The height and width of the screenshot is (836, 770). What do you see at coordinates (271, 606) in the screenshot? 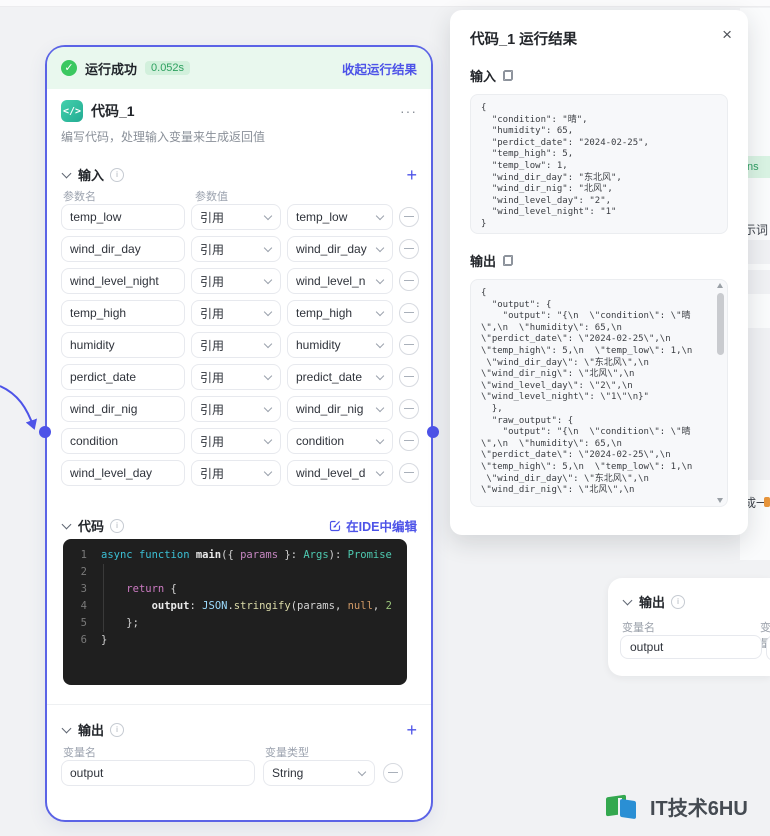
I see `code-line: output: JSON.stringify(params, null, 2` at bounding box center [271, 606].